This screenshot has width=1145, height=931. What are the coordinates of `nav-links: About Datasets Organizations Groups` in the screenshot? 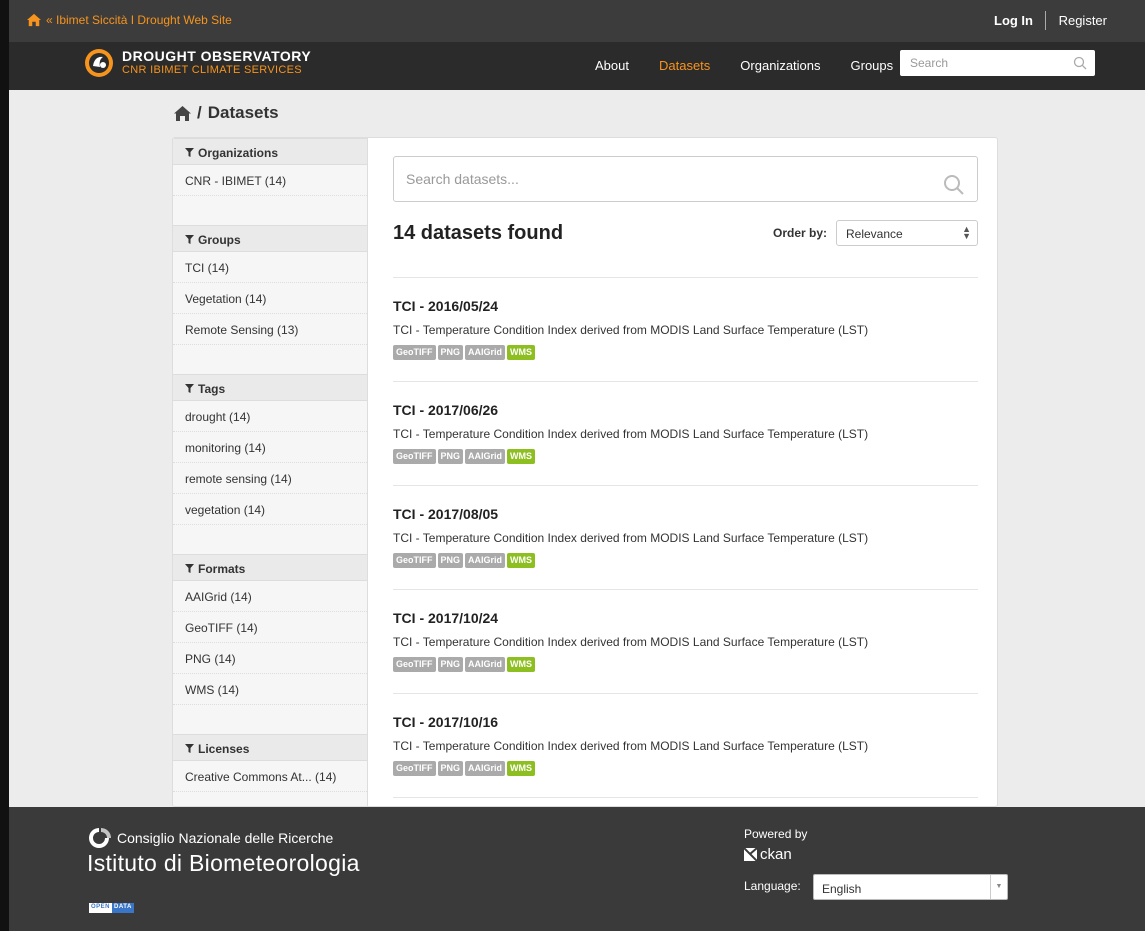 It's located at (759, 65).